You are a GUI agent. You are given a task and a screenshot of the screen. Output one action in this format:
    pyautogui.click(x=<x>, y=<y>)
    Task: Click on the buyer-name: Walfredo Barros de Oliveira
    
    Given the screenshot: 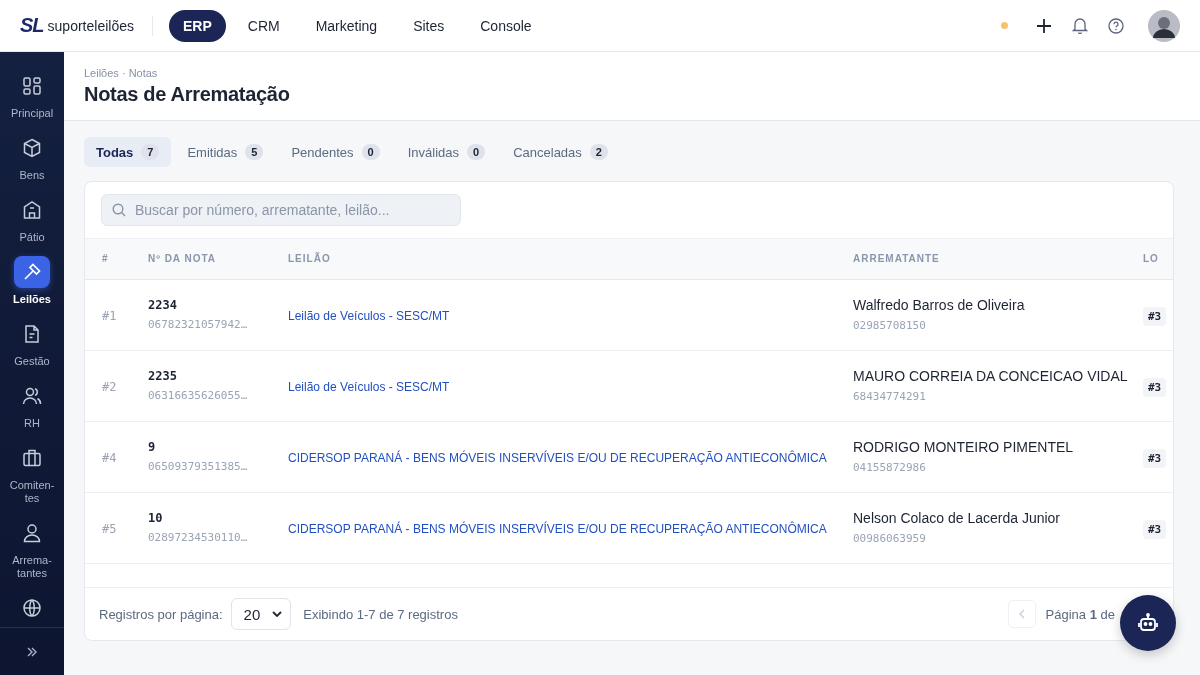 What is the action you would take?
    pyautogui.click(x=939, y=305)
    